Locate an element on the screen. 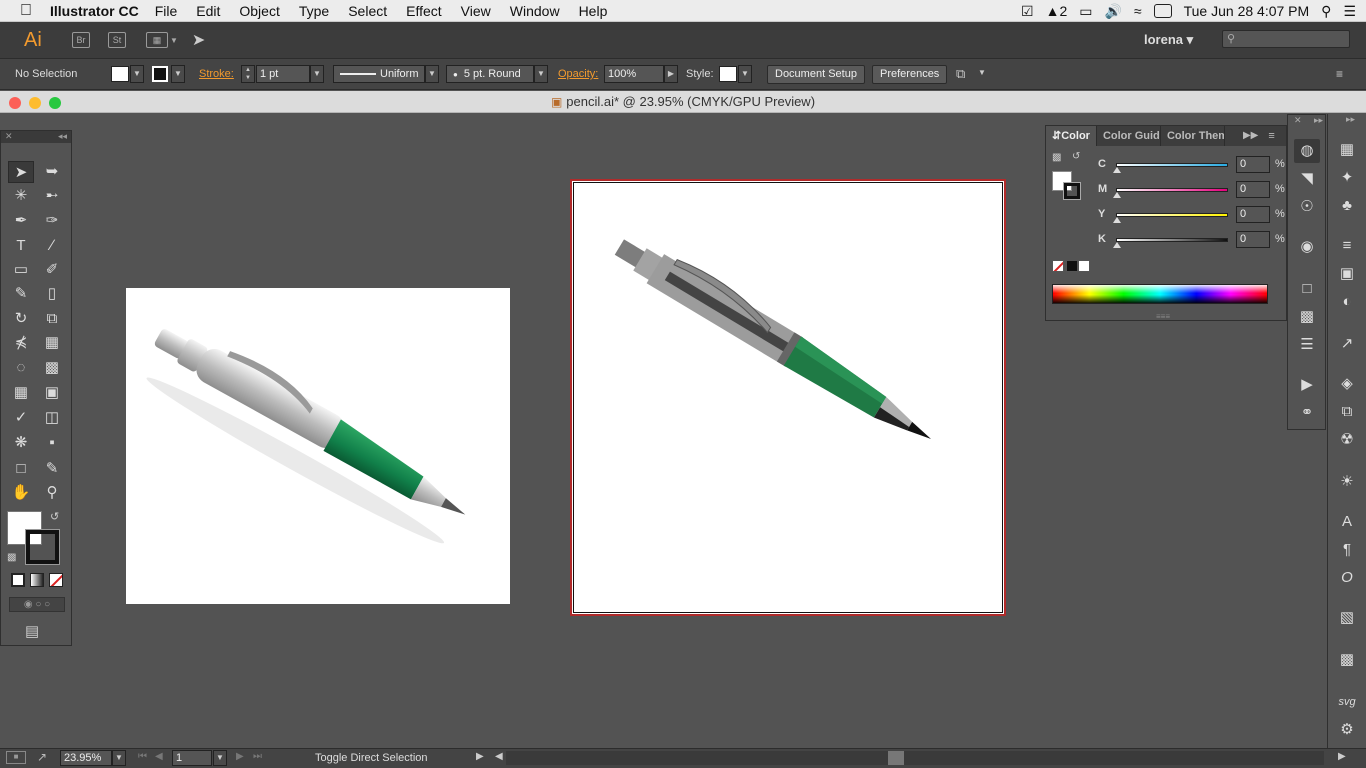 This screenshot has height=768, width=1366. swatches-icon: ▦ is located at coordinates (1347, 150).